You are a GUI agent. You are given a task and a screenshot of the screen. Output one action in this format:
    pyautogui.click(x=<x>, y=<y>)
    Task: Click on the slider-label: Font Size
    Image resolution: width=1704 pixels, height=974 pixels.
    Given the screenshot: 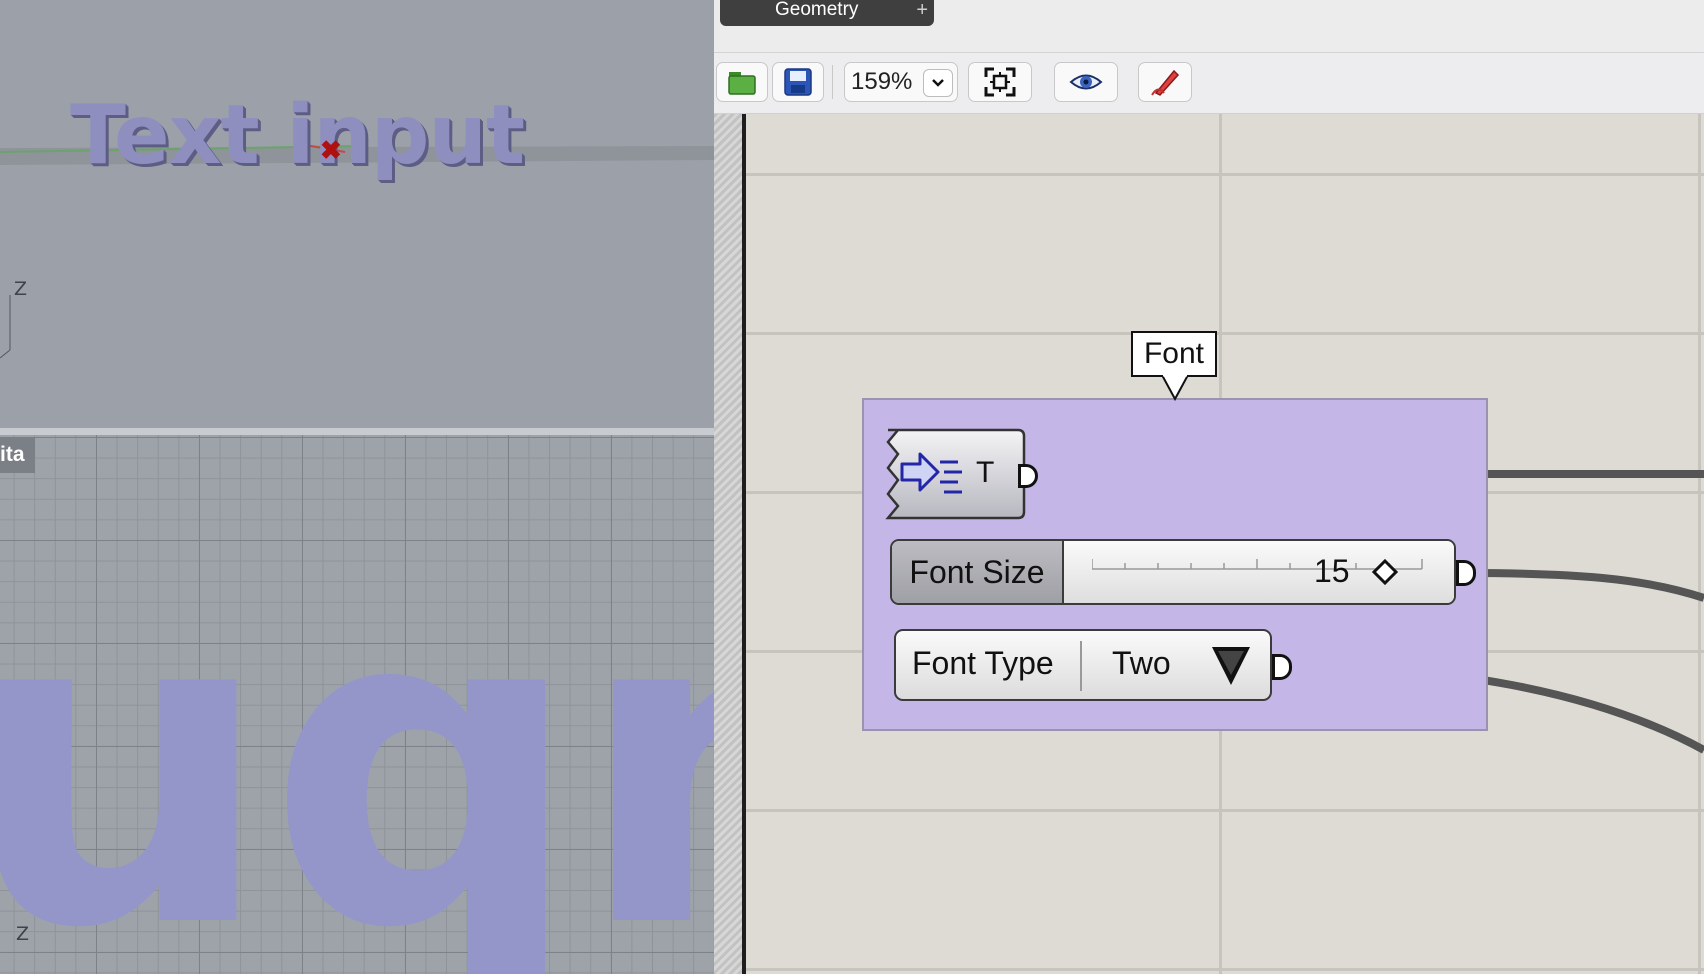 What is the action you would take?
    pyautogui.click(x=978, y=572)
    